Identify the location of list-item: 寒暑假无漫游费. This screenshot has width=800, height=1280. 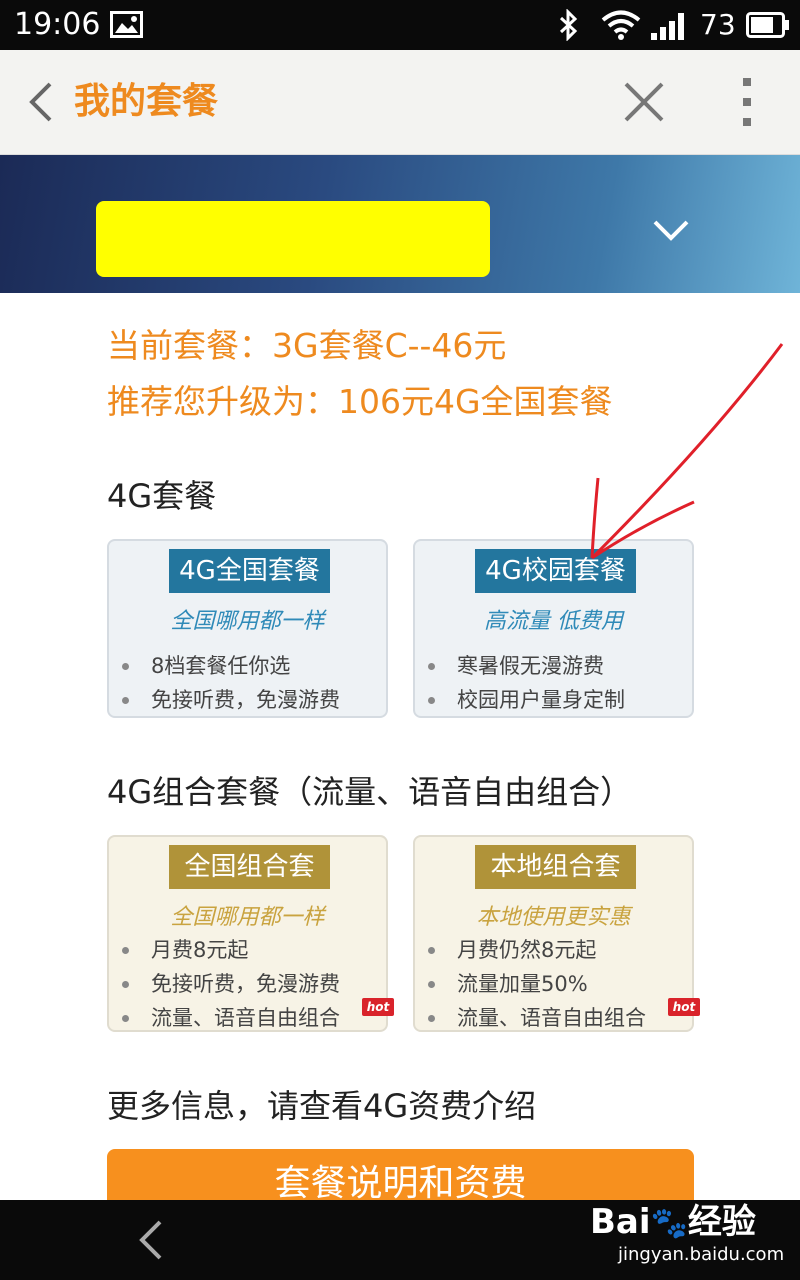
(525, 666).